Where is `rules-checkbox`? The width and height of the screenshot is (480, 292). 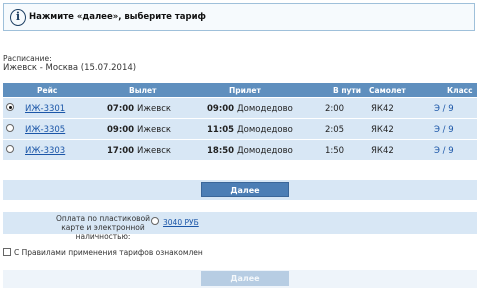
rules-checkbox is located at coordinates (7, 252).